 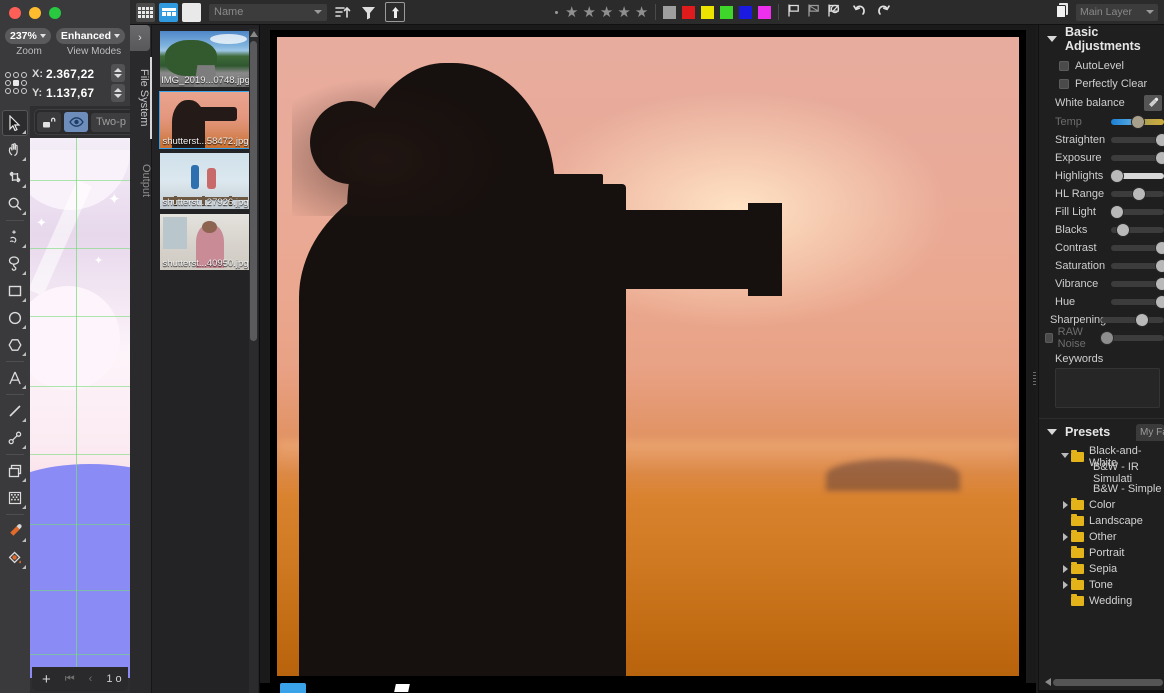 What do you see at coordinates (1101, 66) in the screenshot?
I see `autolevel-checkbox-row: AutoLevel` at bounding box center [1101, 66].